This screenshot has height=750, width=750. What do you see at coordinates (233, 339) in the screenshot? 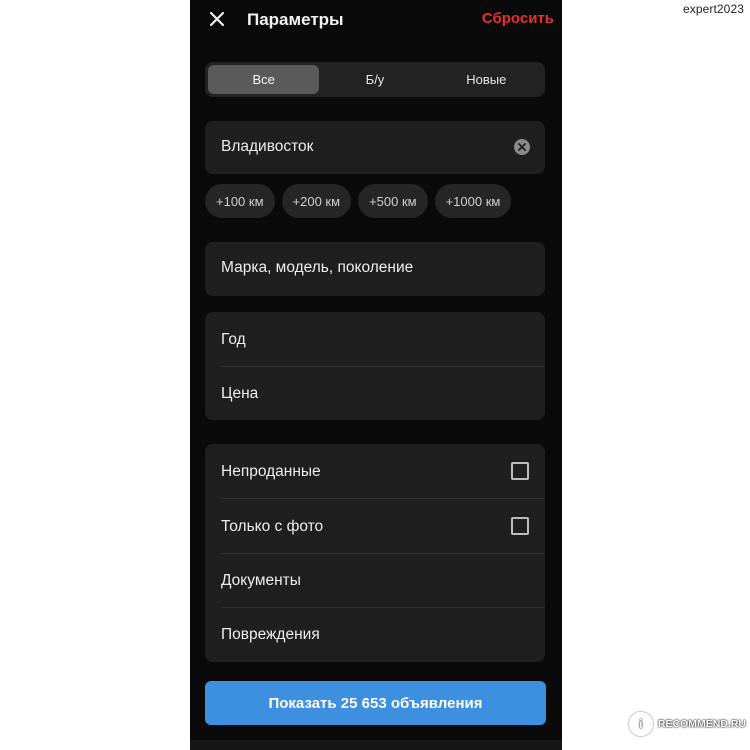
I see `year-label: Год` at bounding box center [233, 339].